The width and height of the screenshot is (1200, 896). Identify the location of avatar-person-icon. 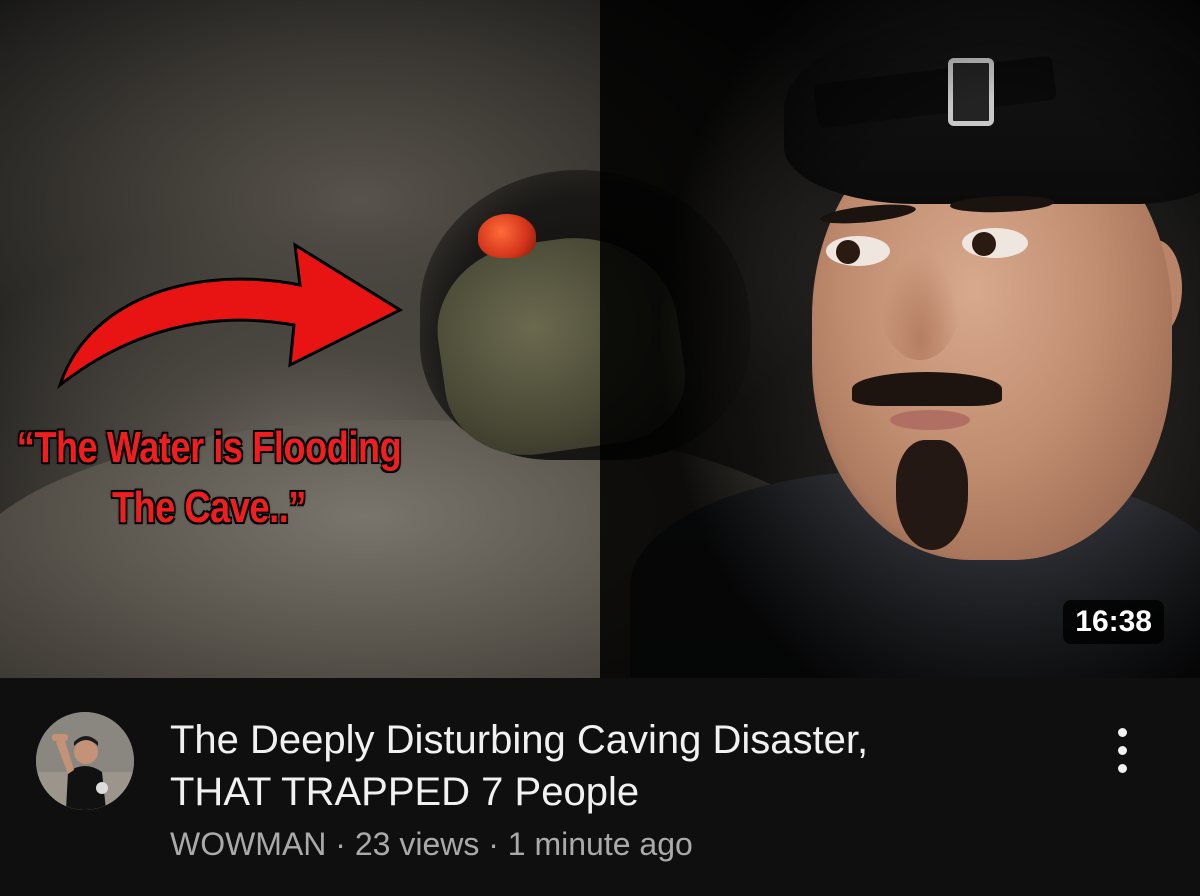
(85, 761).